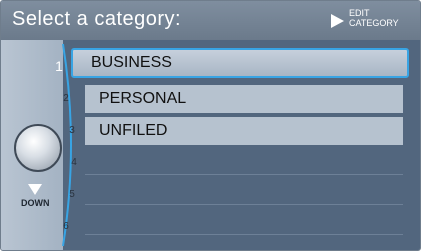  Describe the element at coordinates (38, 148) in the screenshot. I see `selector-knob-icon` at that location.